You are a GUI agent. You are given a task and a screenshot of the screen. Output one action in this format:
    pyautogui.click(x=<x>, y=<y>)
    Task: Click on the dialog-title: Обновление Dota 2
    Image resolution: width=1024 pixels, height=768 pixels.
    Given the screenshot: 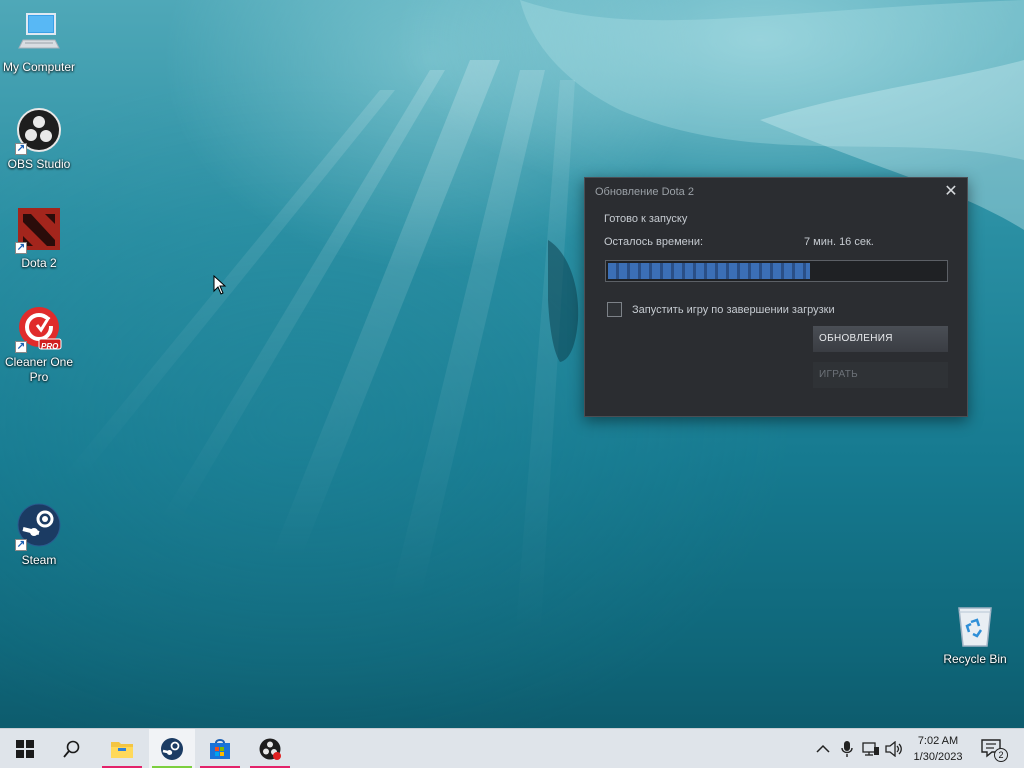 What is the action you would take?
    pyautogui.click(x=644, y=192)
    